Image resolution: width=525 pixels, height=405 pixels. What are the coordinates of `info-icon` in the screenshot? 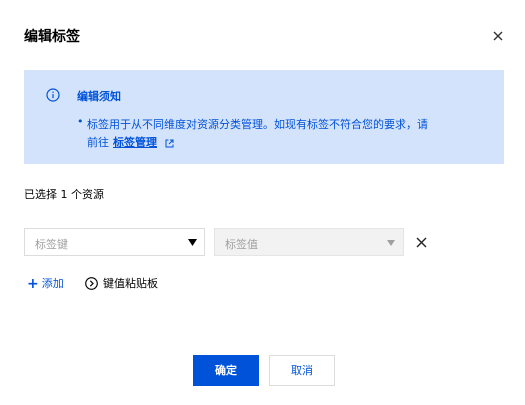 It's located at (53, 95).